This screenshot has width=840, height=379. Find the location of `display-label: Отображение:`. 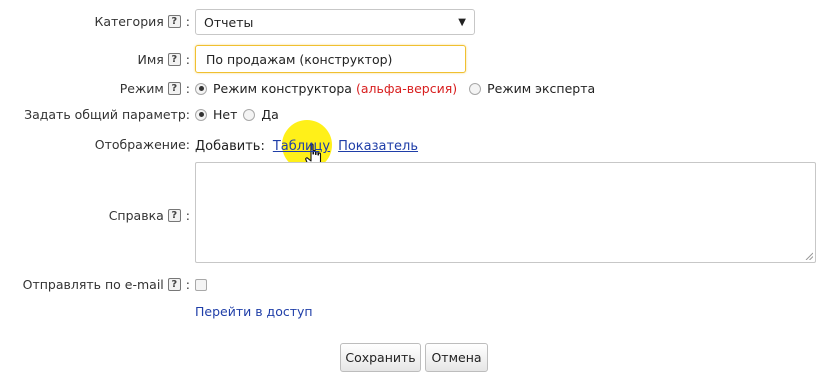

display-label: Отображение: is located at coordinates (142, 144).